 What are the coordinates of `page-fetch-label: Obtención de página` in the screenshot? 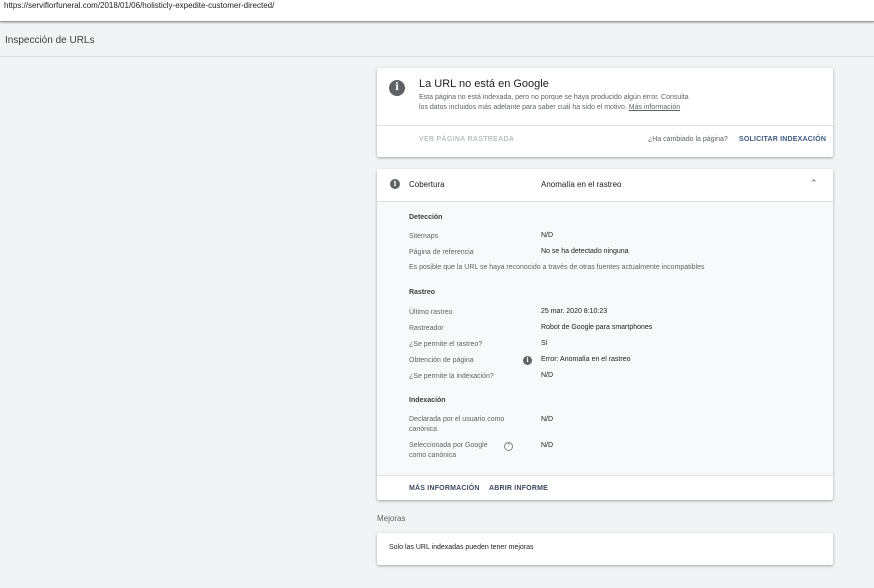 It's located at (441, 360).